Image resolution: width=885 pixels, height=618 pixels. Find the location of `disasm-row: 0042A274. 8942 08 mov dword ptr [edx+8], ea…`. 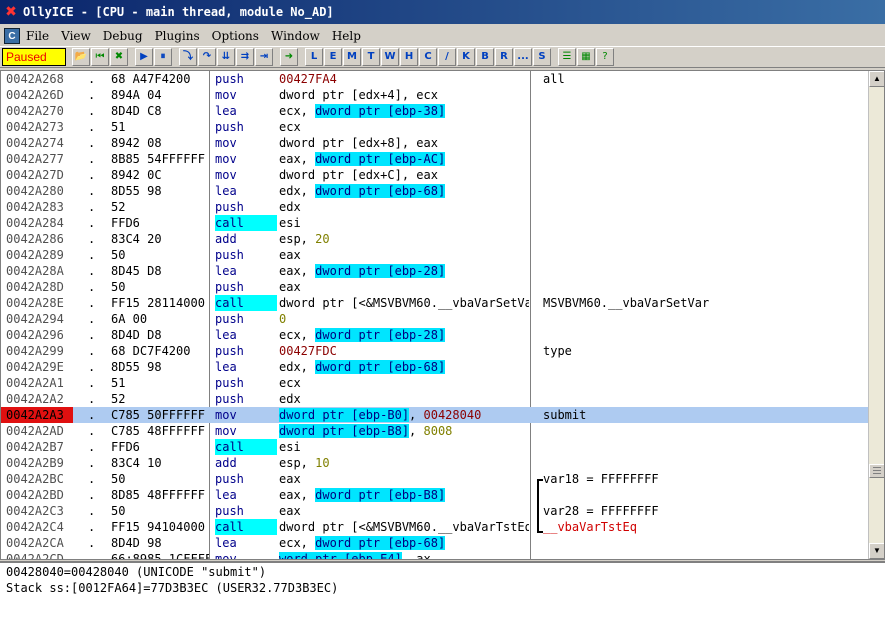

disasm-row: 0042A274. 8942 08 mov dword ptr [edx+8], ea… is located at coordinates (434, 143).